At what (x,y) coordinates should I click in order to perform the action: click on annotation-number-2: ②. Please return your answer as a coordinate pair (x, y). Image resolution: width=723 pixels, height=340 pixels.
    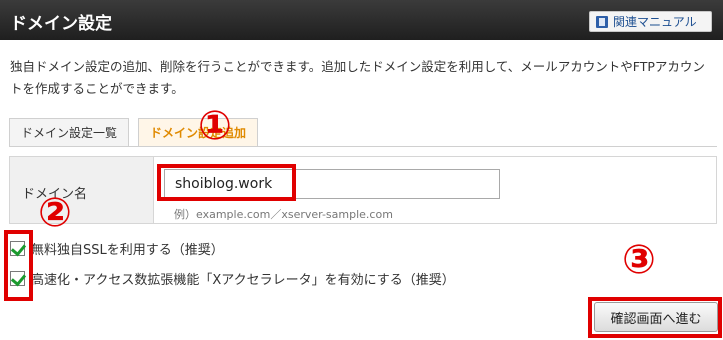
    Looking at the image, I should click on (55, 213).